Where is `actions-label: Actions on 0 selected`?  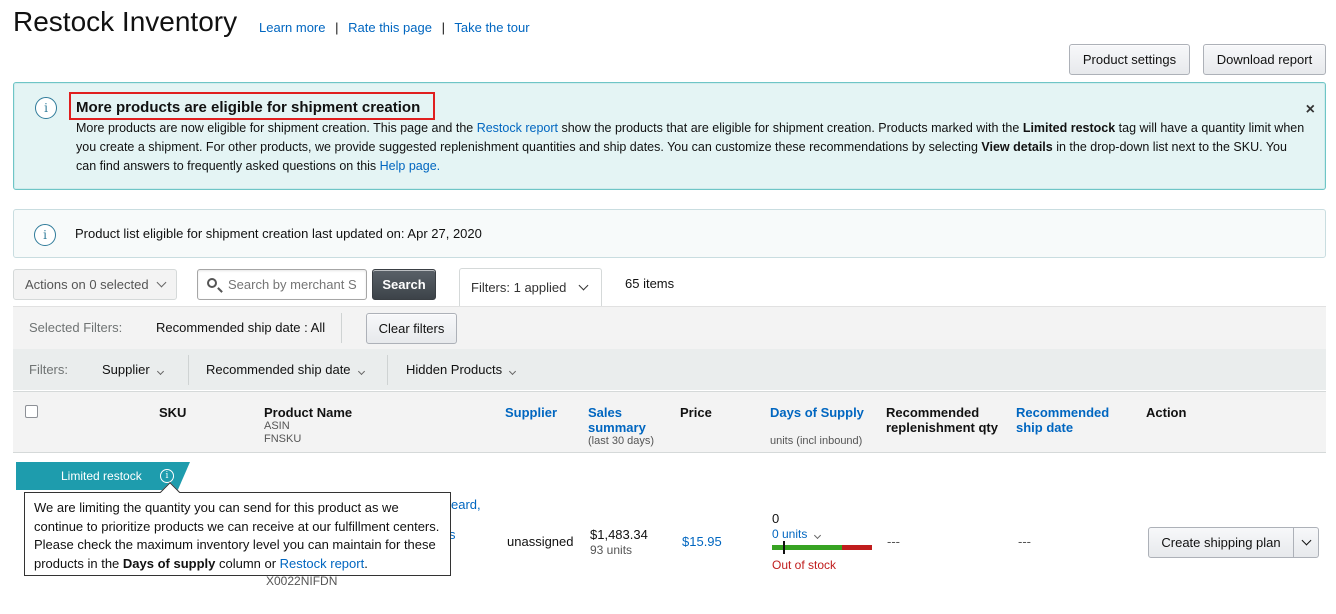
actions-label: Actions on 0 selected is located at coordinates (87, 284).